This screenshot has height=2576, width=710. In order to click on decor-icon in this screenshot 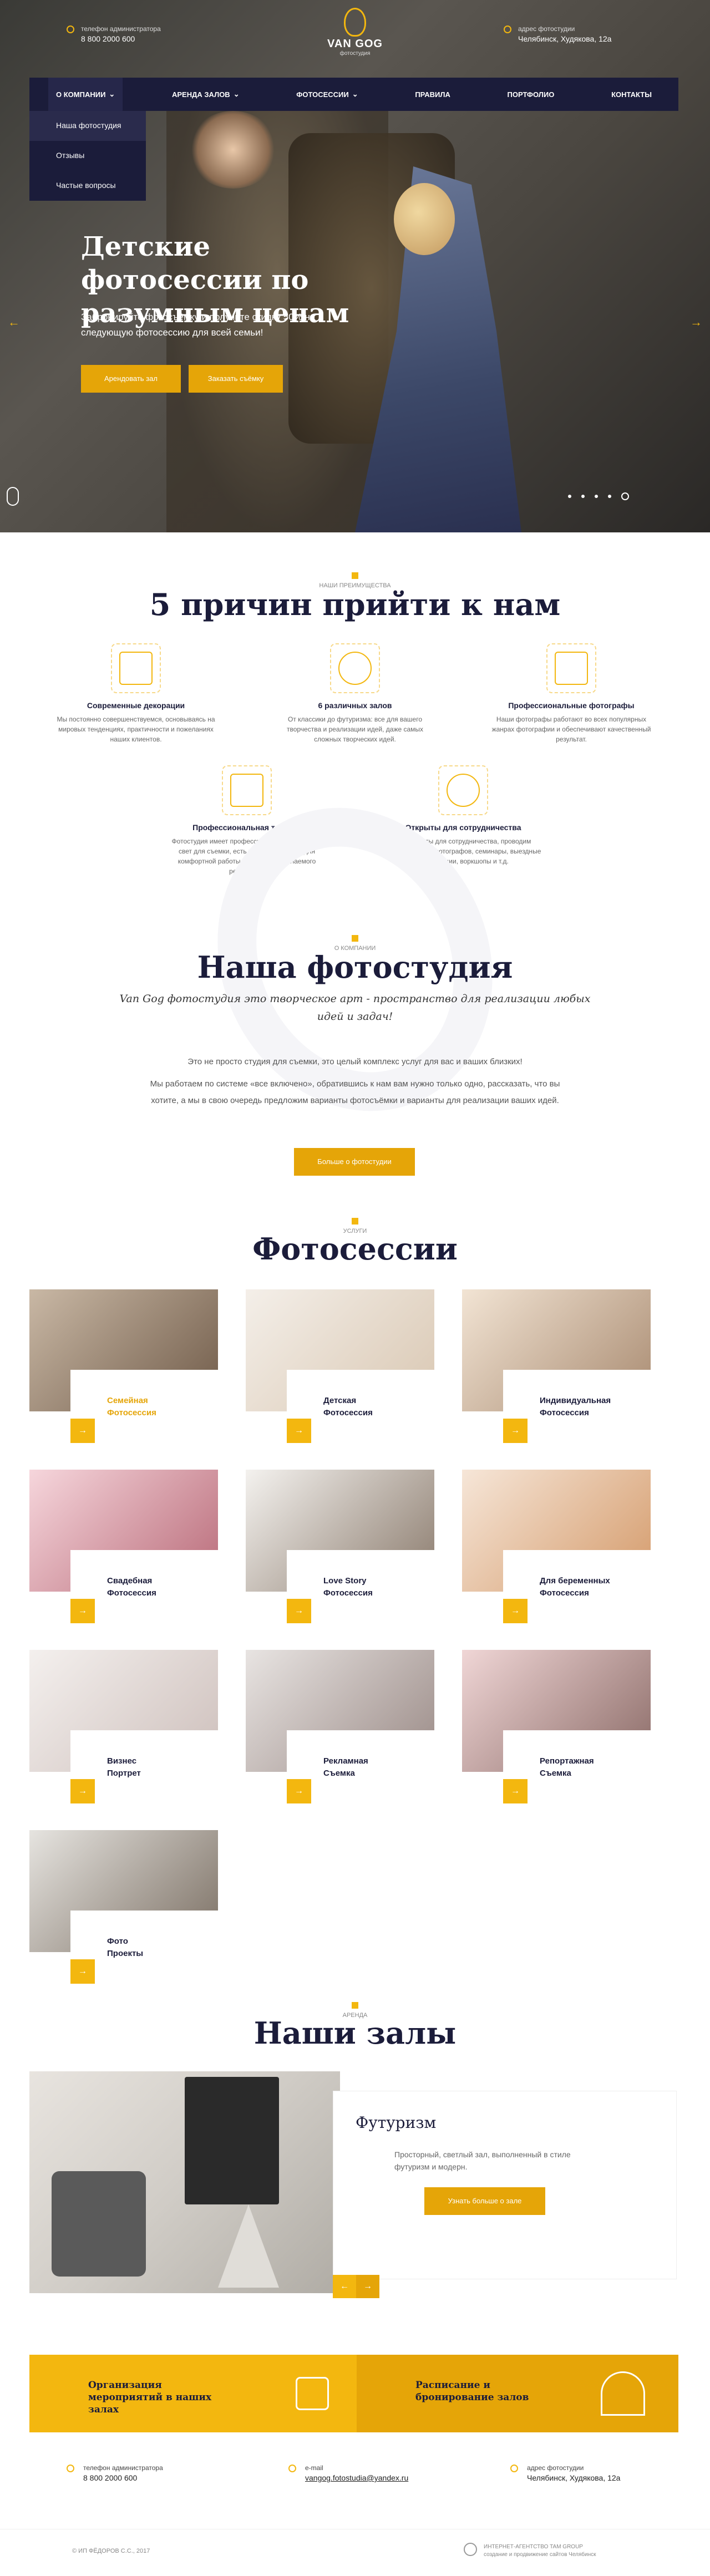, I will do `click(136, 668)`.